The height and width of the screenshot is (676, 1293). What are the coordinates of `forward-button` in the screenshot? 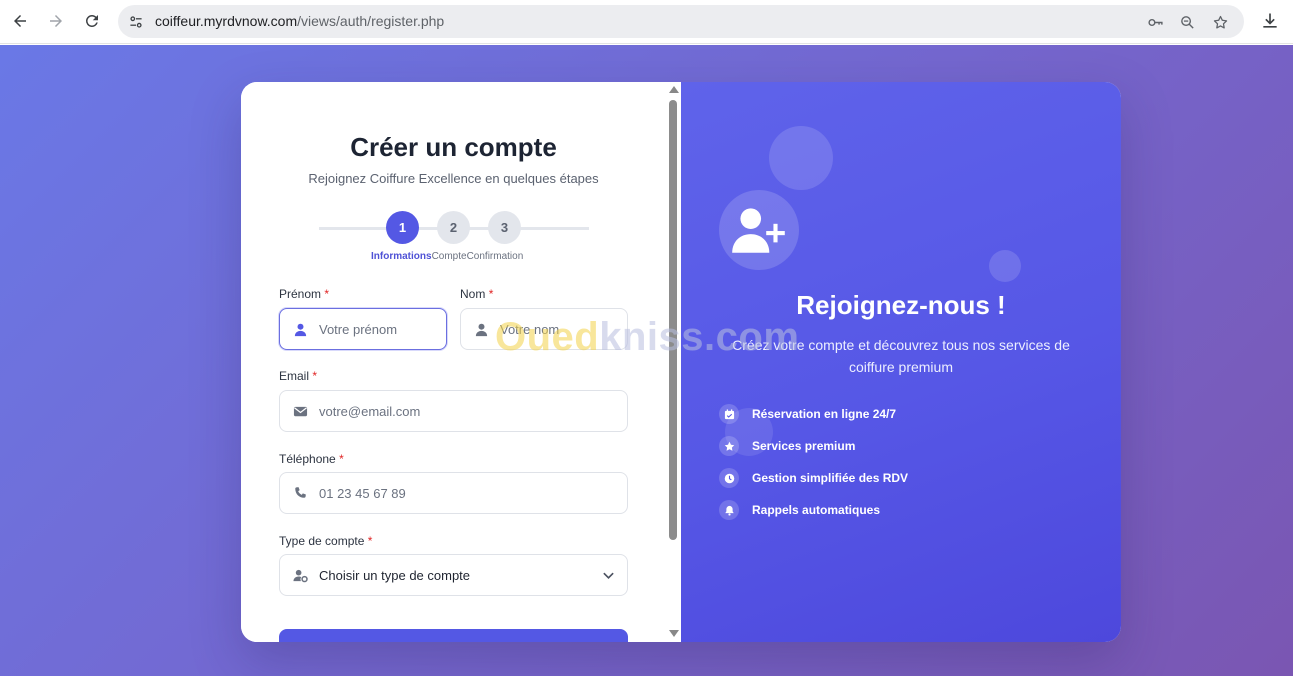 It's located at (56, 21).